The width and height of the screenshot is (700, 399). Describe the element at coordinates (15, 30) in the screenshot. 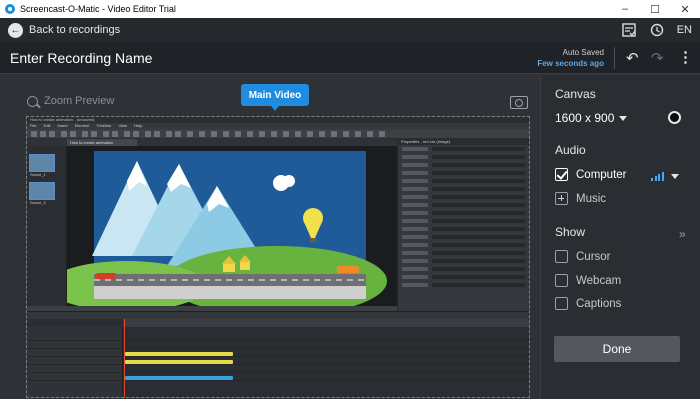

I see `back-arrow-icon: ←` at that location.